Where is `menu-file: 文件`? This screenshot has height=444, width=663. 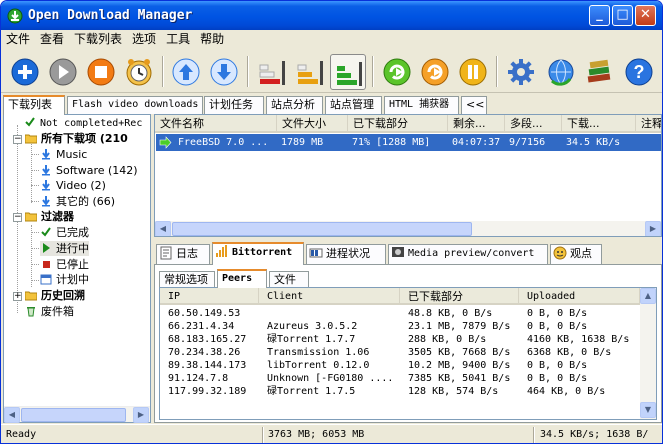 menu-file: 文件 is located at coordinates (18, 39).